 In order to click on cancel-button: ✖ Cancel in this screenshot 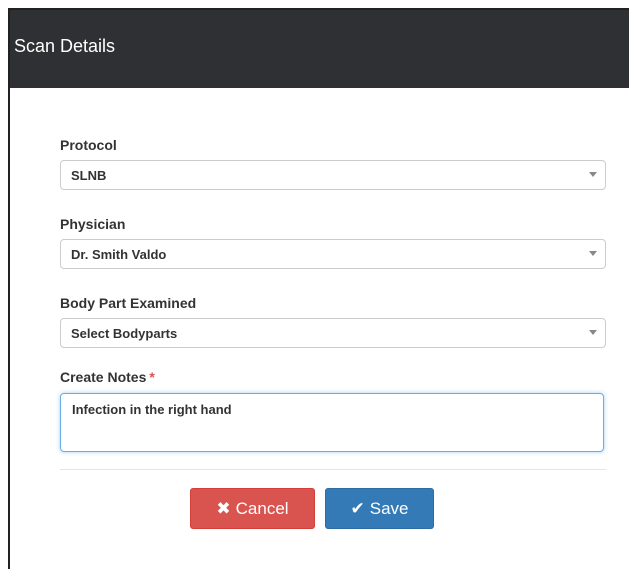, I will do `click(252, 508)`.